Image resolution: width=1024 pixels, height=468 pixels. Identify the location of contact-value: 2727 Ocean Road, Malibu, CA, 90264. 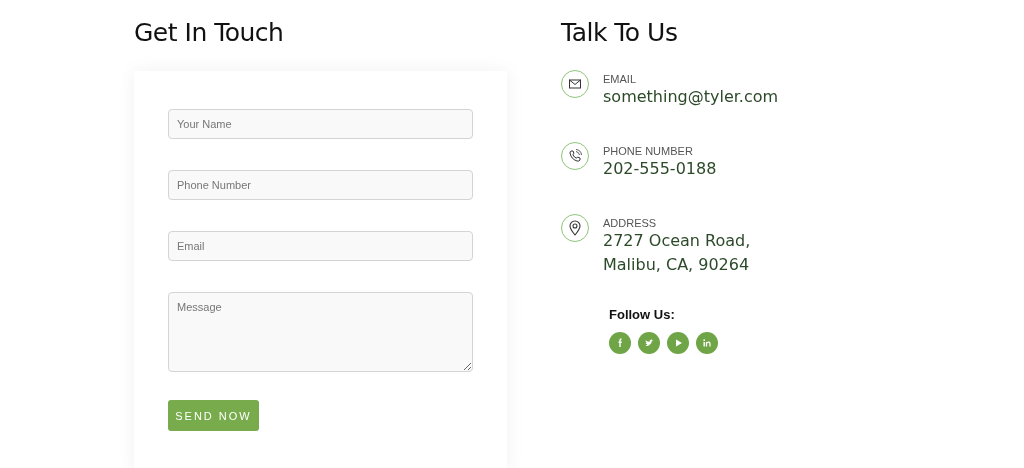
(677, 253).